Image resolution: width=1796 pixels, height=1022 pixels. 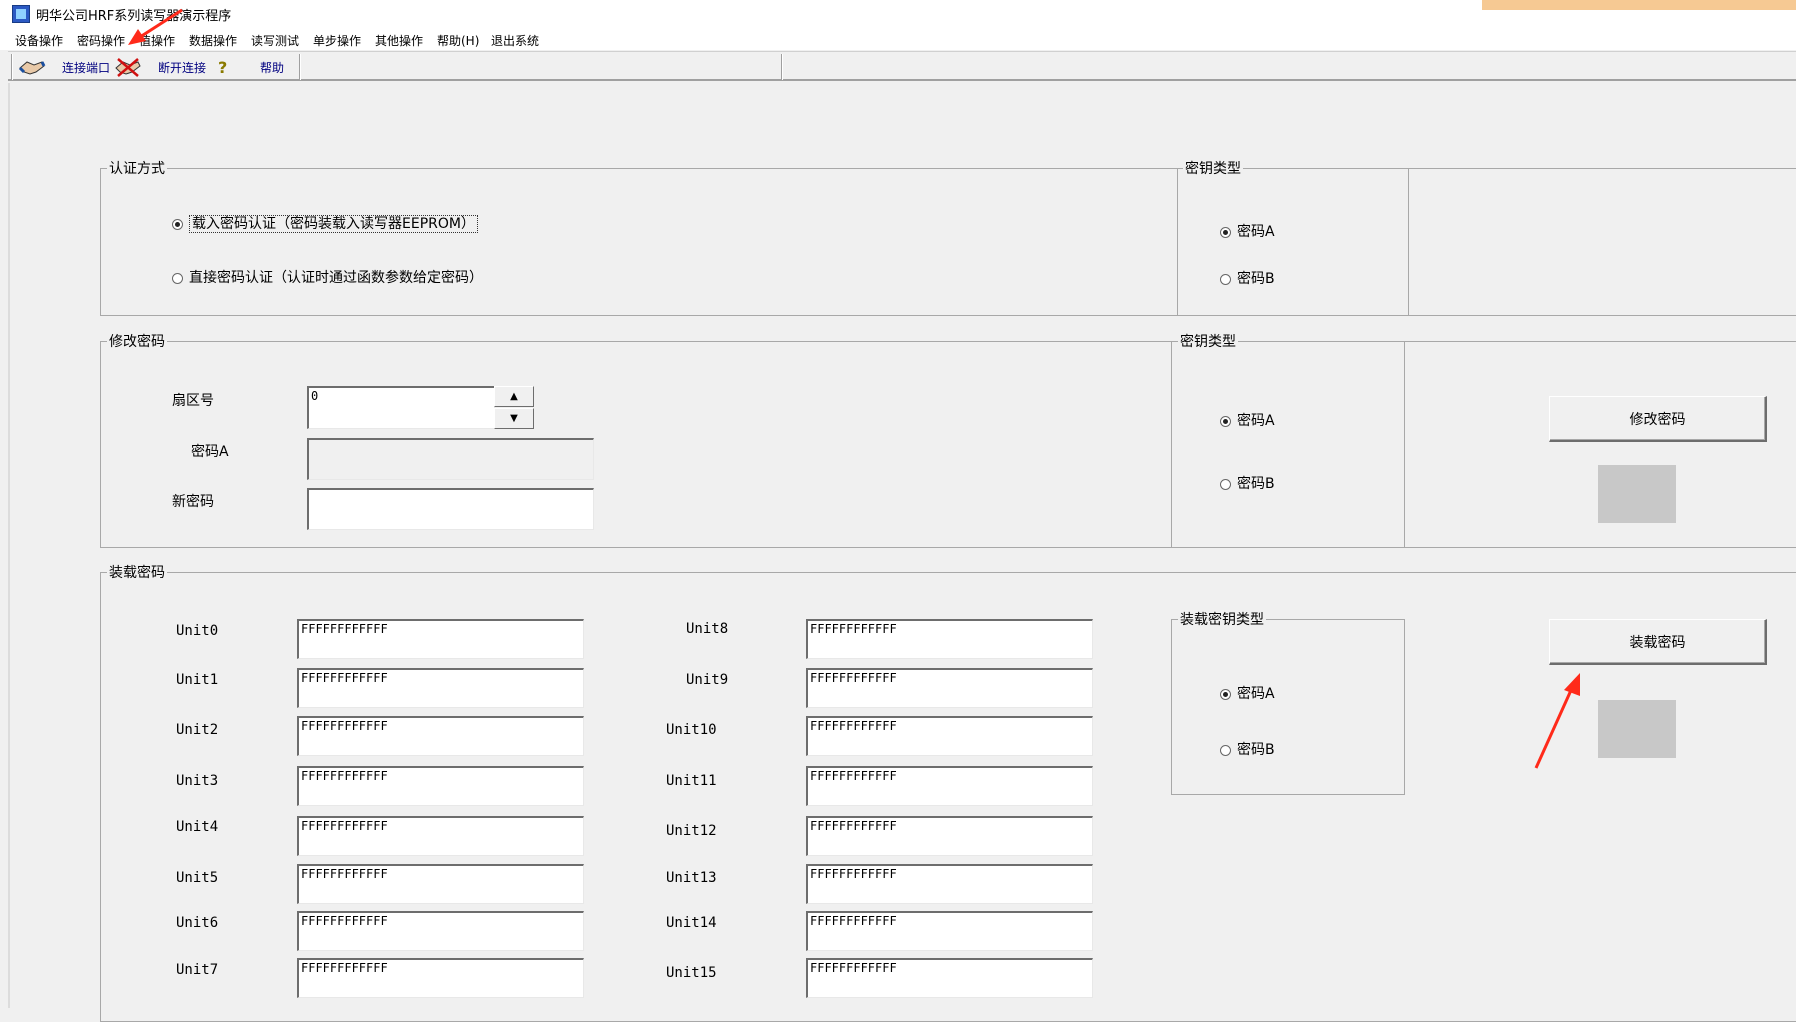 What do you see at coordinates (197, 781) in the screenshot?
I see `unit-label: Unit3` at bounding box center [197, 781].